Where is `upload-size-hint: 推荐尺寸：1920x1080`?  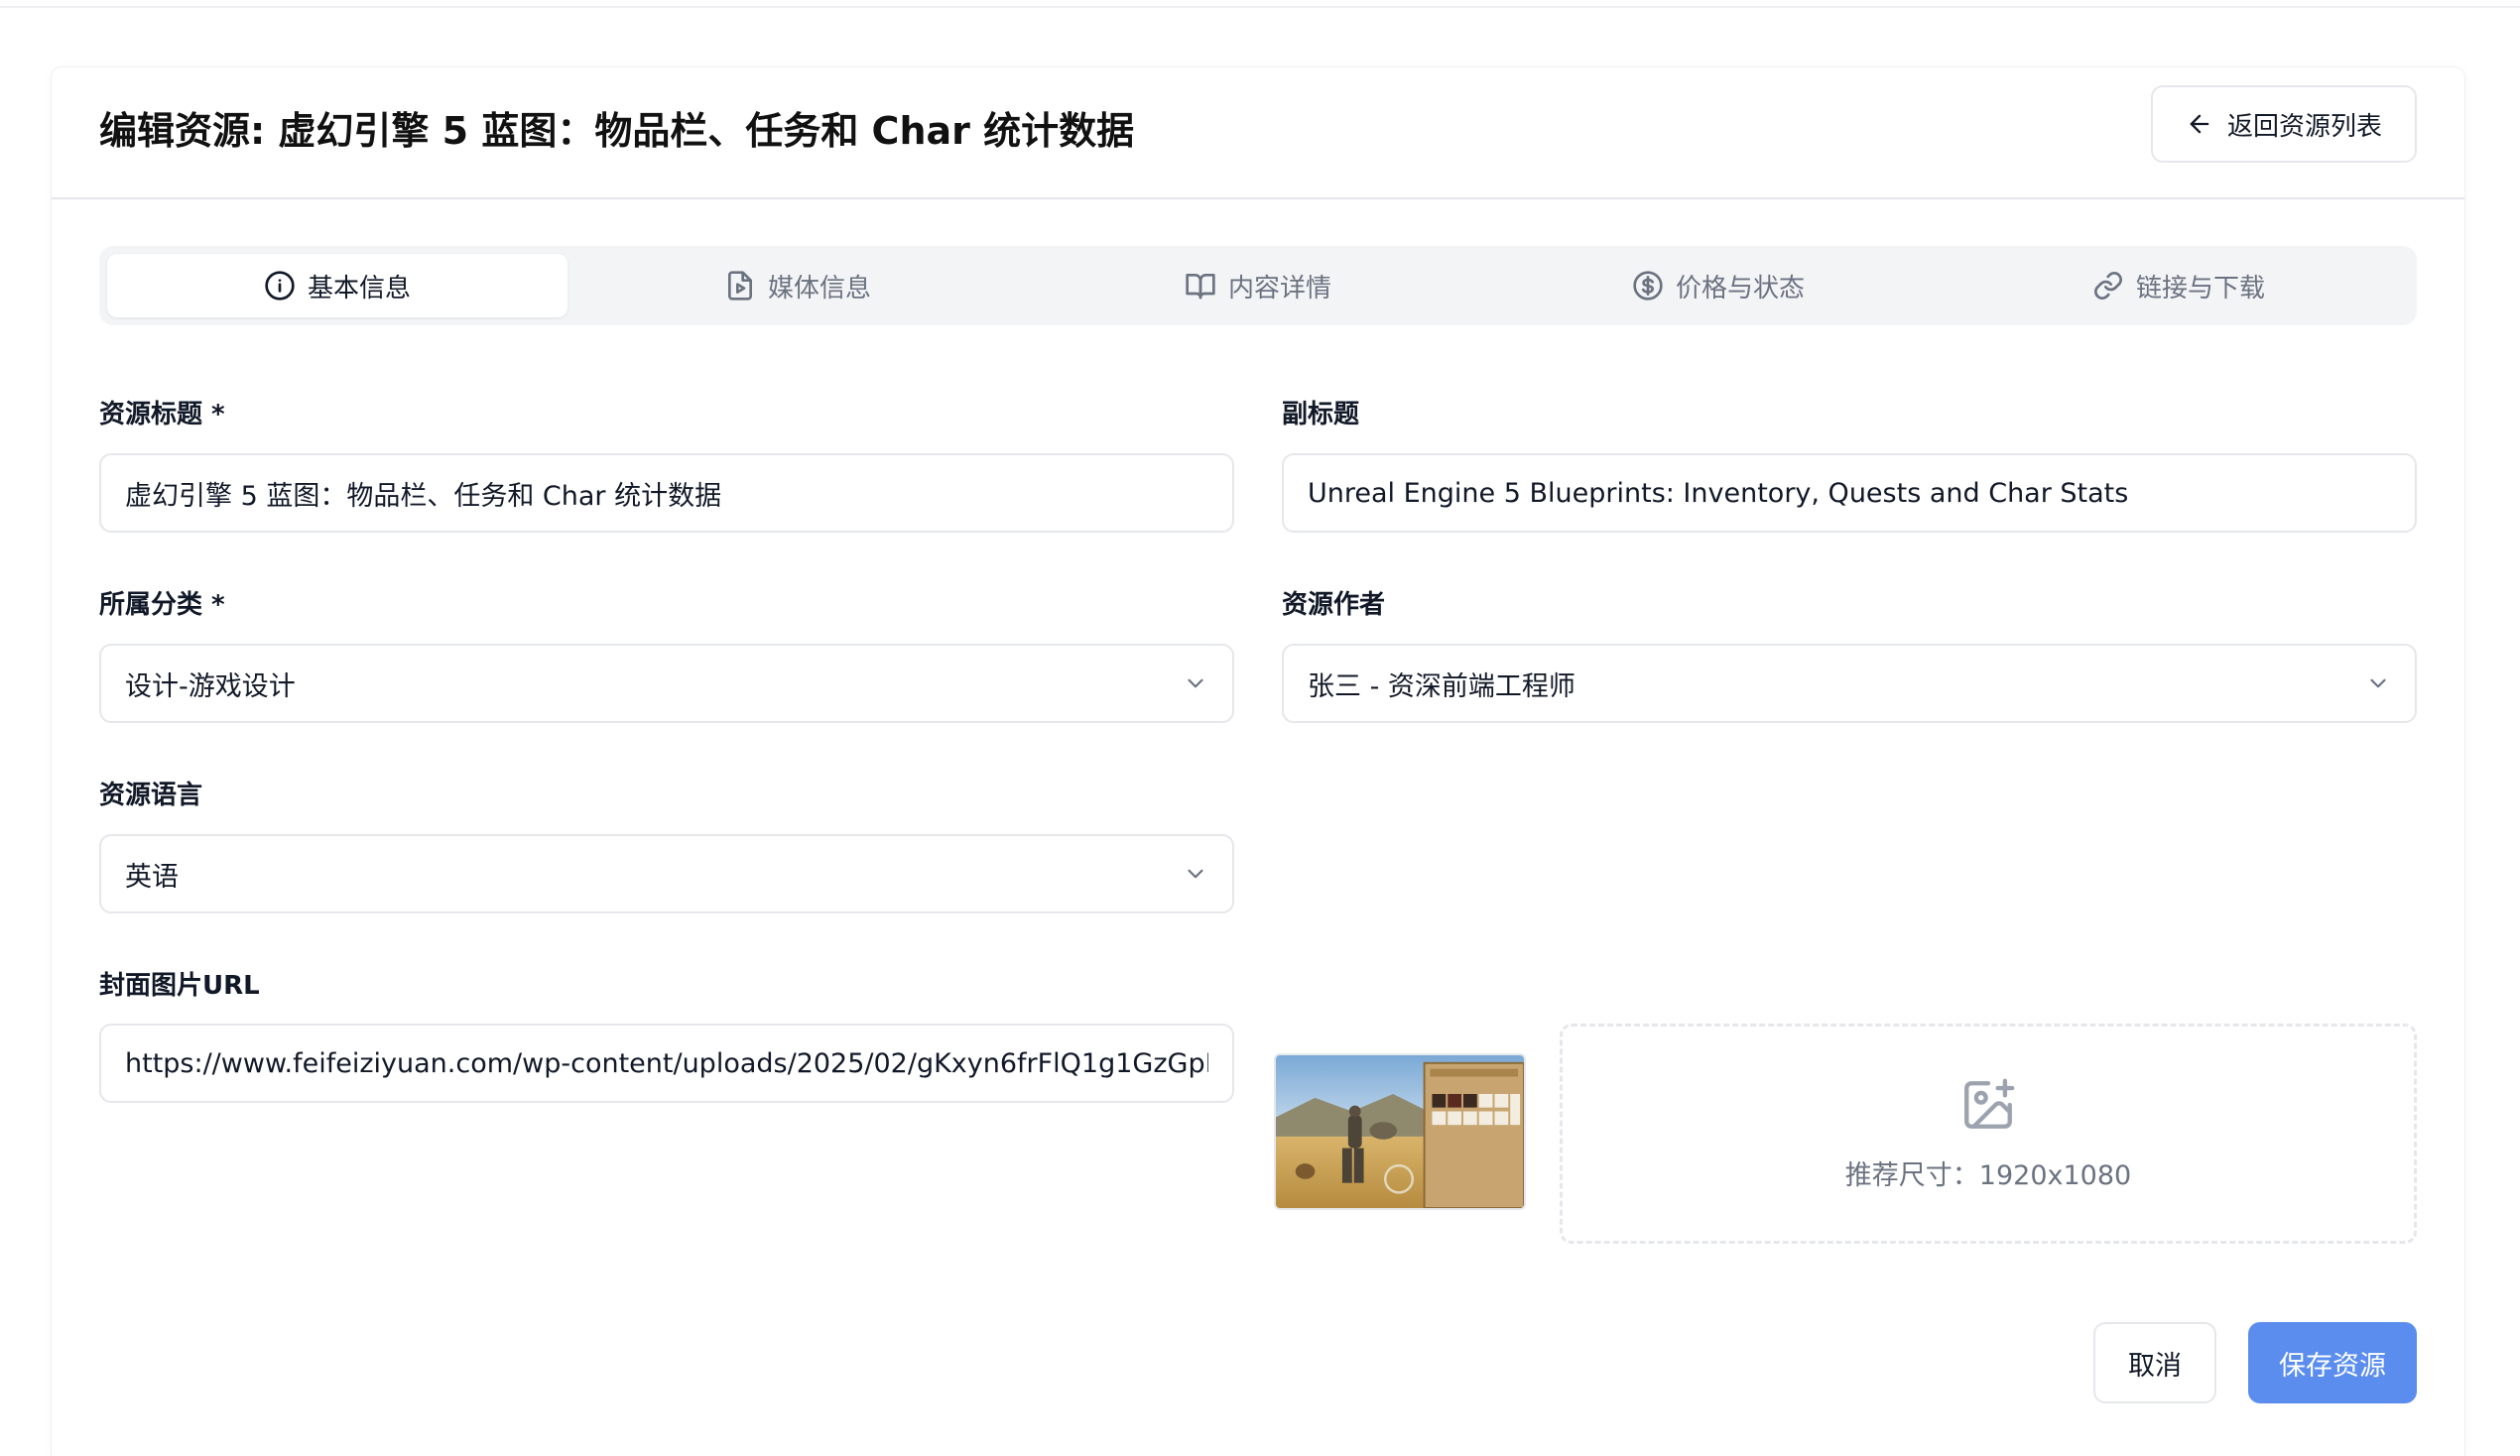 upload-size-hint: 推荐尺寸：1920x1080 is located at coordinates (1988, 1175).